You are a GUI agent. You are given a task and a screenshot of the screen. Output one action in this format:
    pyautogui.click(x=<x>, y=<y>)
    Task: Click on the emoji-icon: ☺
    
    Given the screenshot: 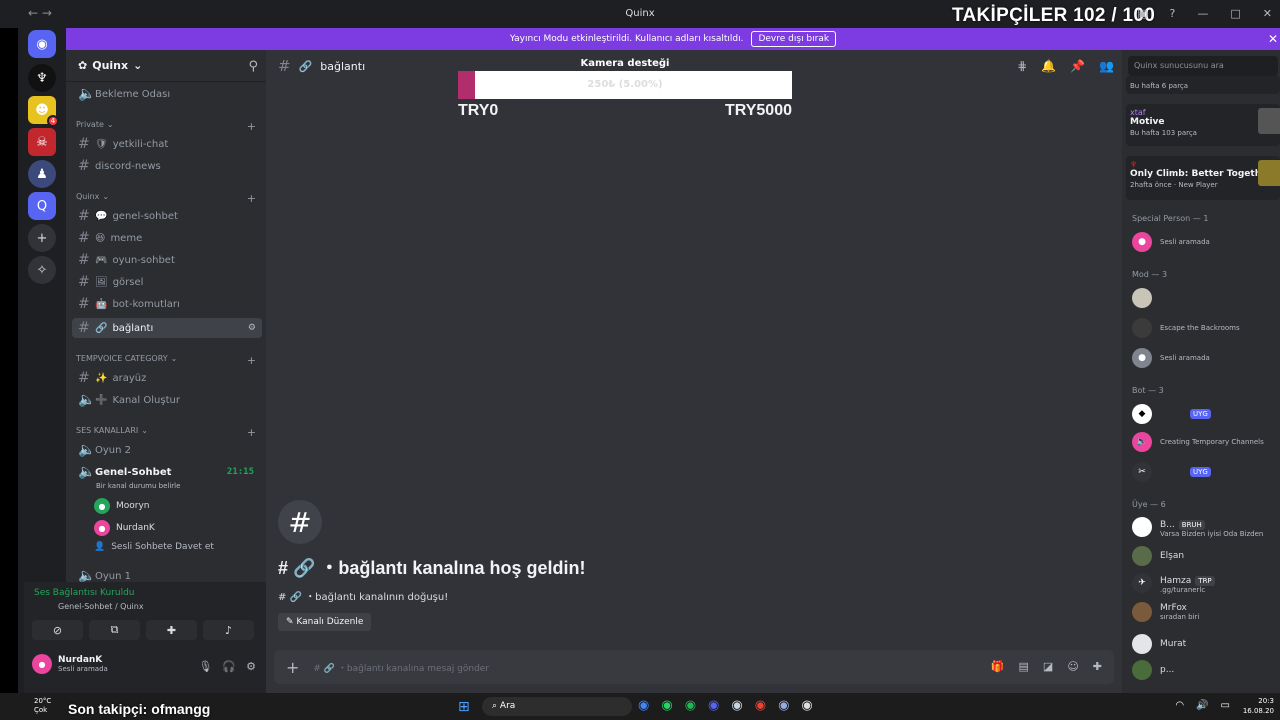 What is the action you would take?
    pyautogui.click(x=1072, y=666)
    